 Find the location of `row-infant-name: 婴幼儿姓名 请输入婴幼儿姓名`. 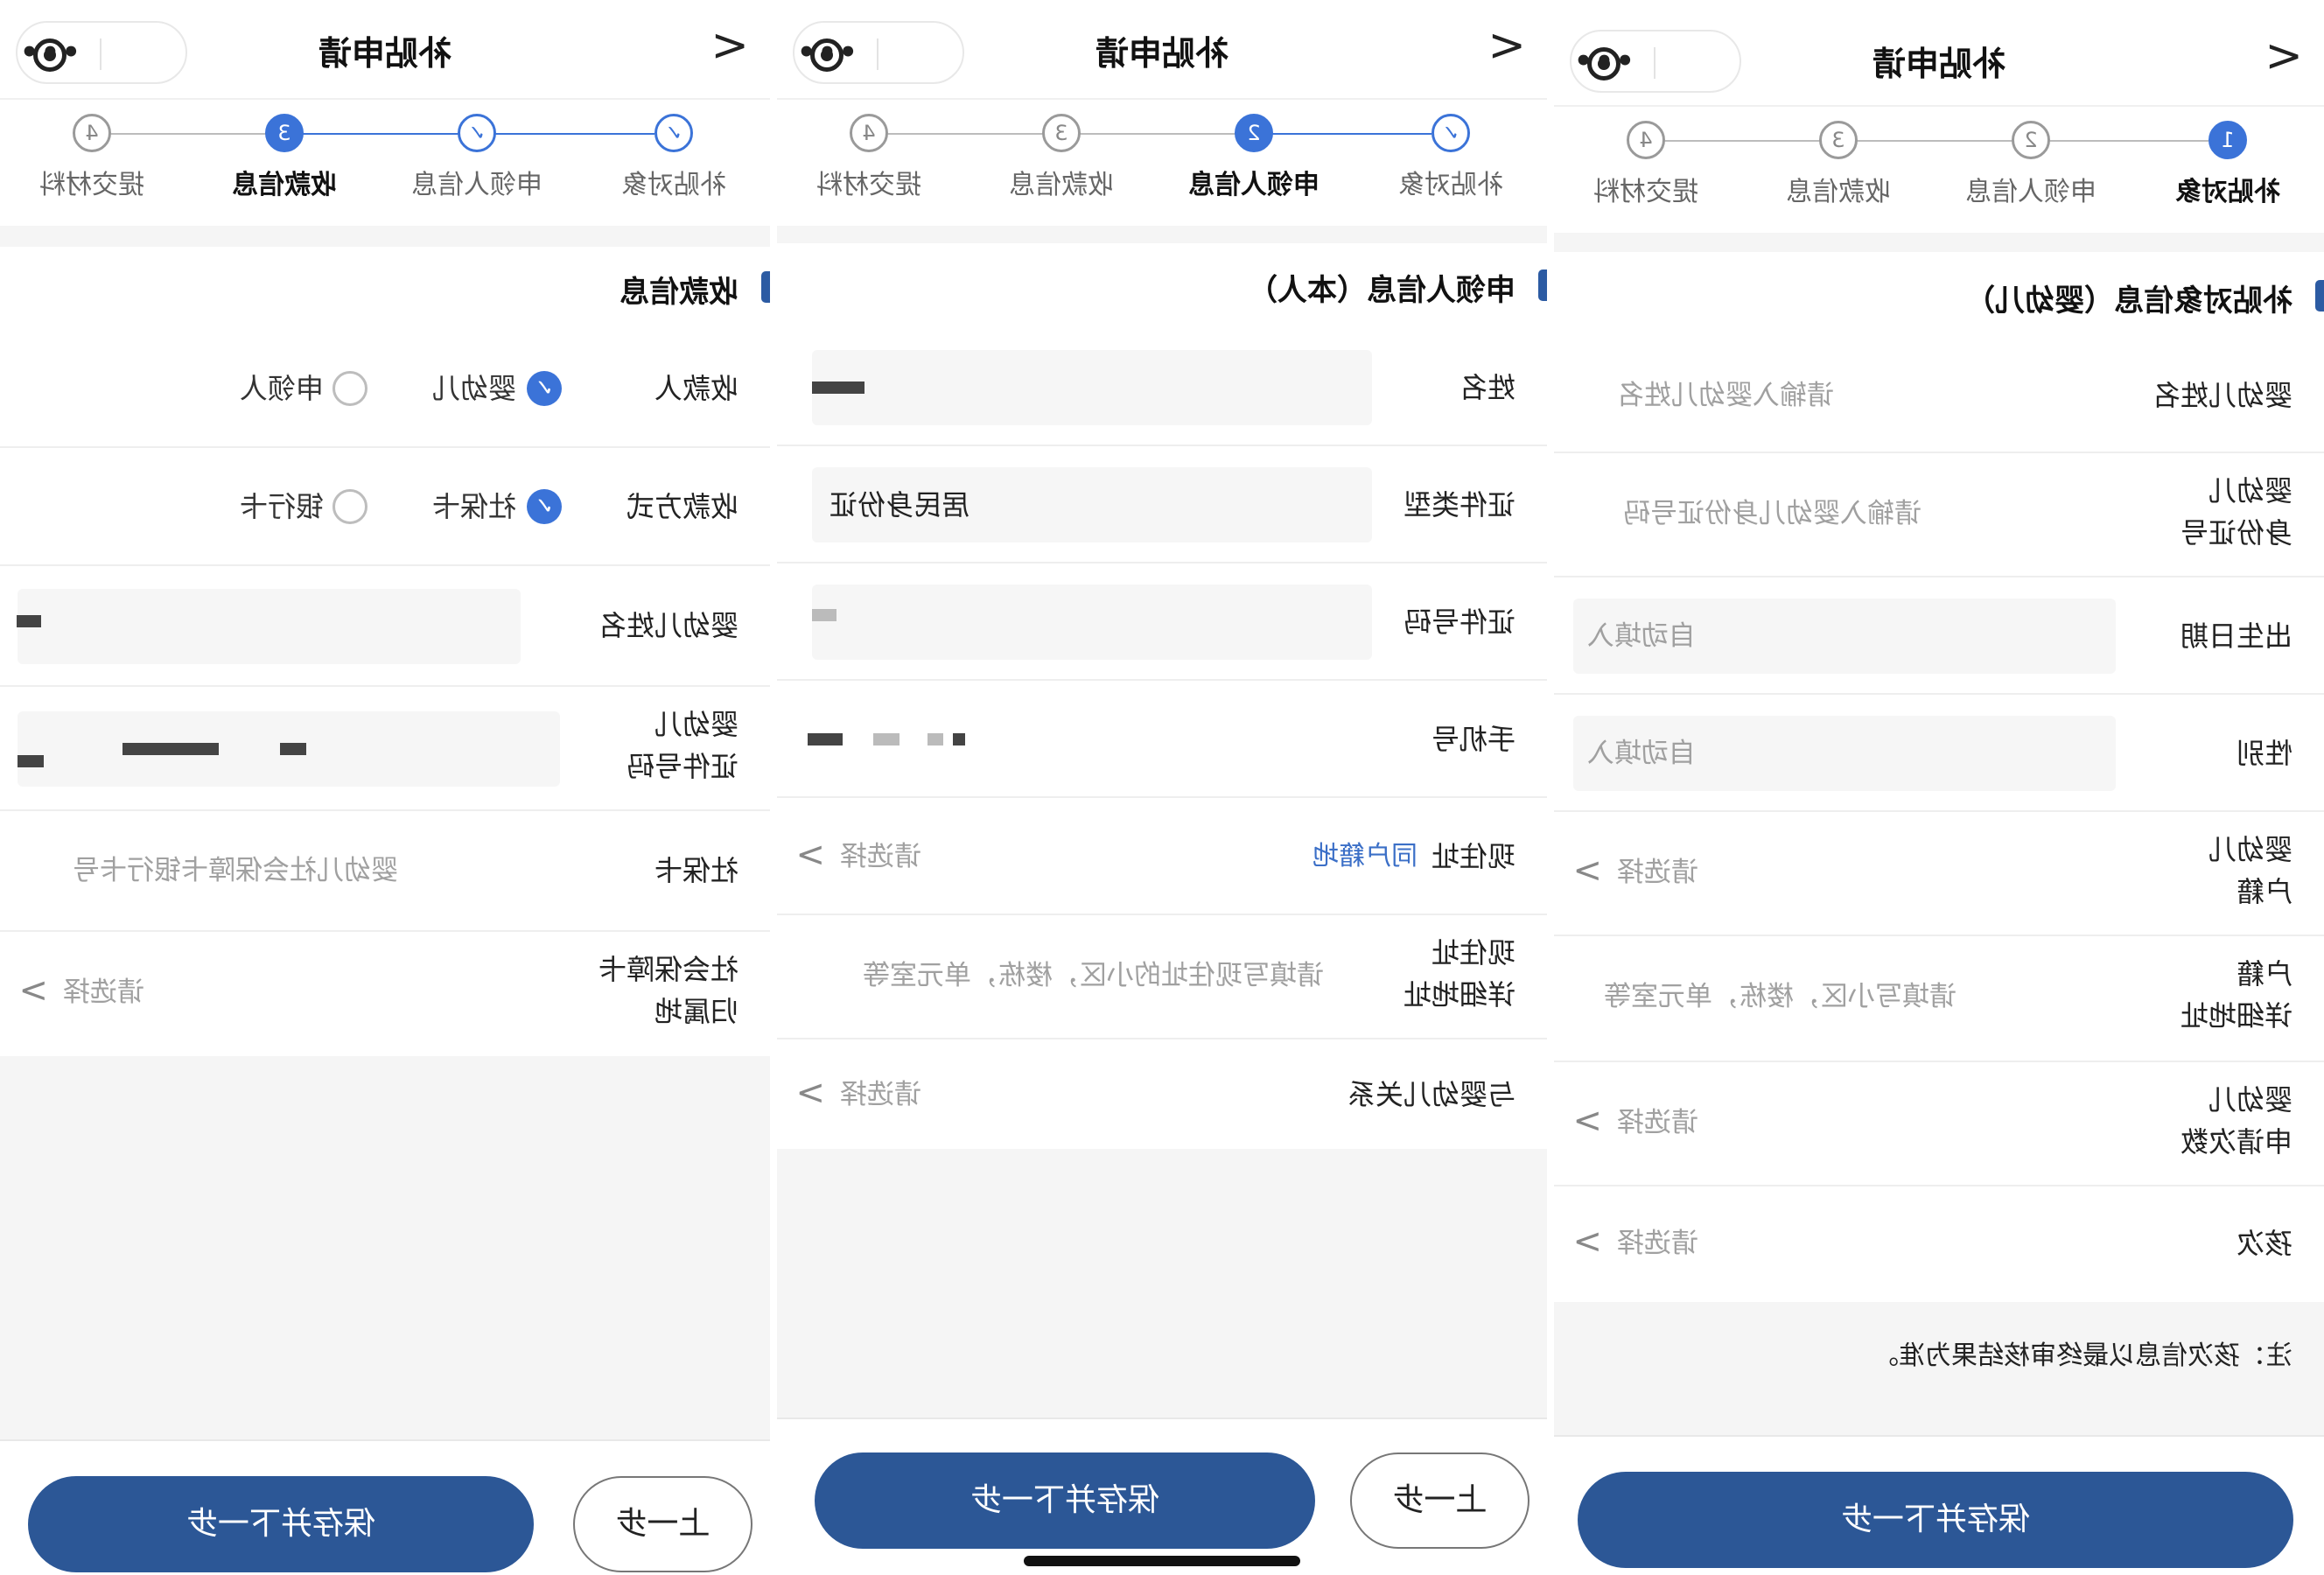

row-infant-name: 婴幼儿姓名 请输入婴幼儿姓名 is located at coordinates (1939, 395).